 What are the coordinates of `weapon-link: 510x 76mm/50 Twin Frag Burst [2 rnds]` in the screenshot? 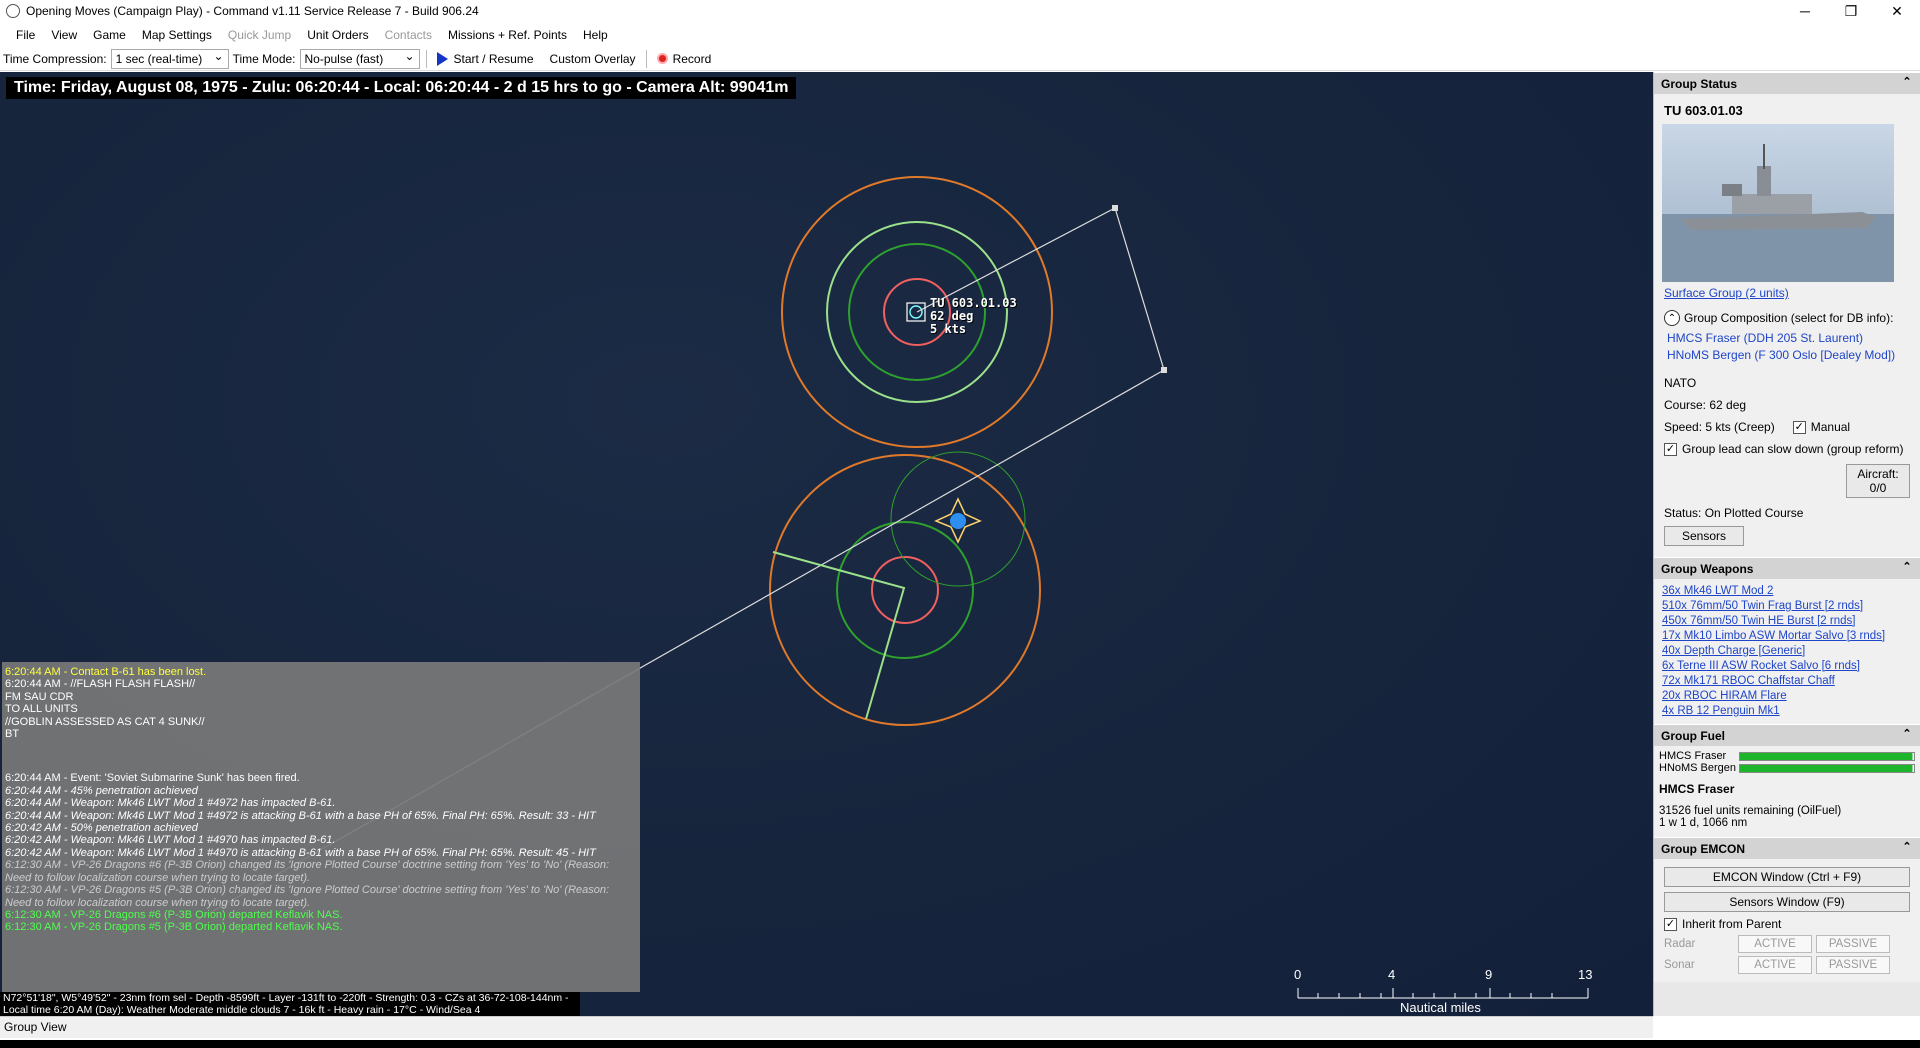 It's located at (1787, 606).